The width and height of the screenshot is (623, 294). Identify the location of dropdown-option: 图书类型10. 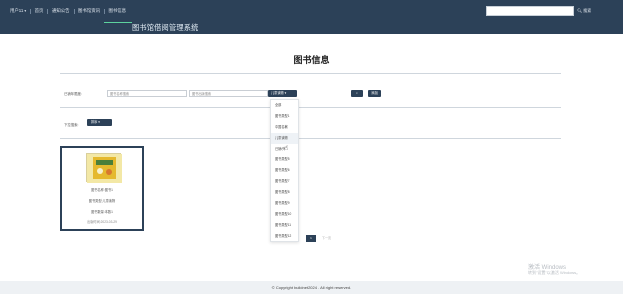
(284, 214).